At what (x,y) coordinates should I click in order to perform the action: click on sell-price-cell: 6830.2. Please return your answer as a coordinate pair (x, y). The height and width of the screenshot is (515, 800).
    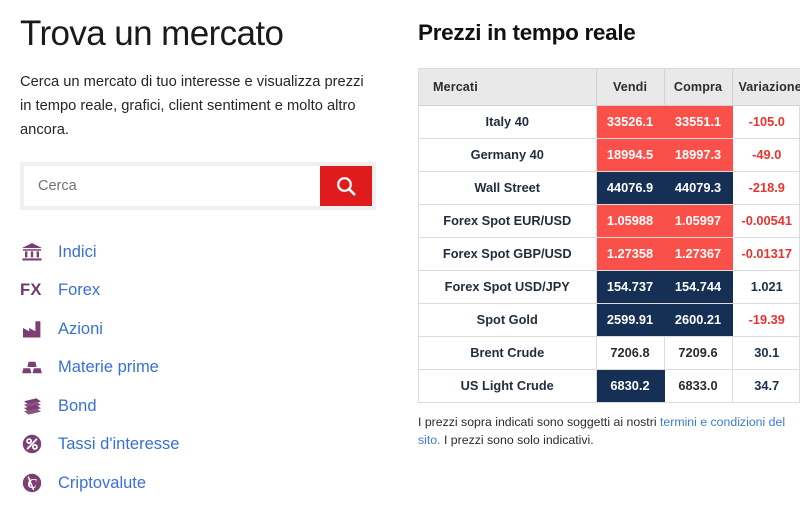
    Looking at the image, I should click on (630, 385).